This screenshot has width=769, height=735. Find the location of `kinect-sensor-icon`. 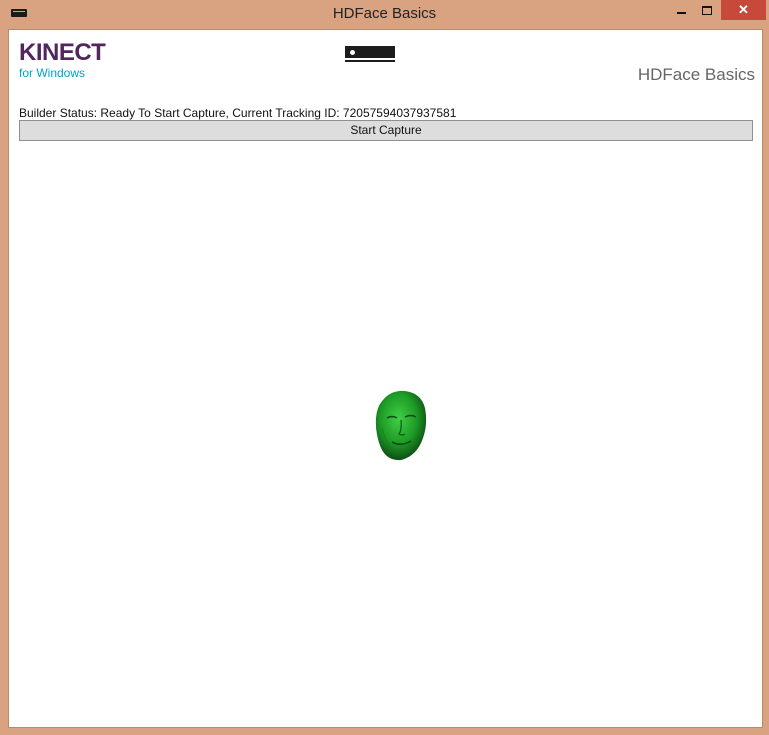

kinect-sensor-icon is located at coordinates (370, 55).